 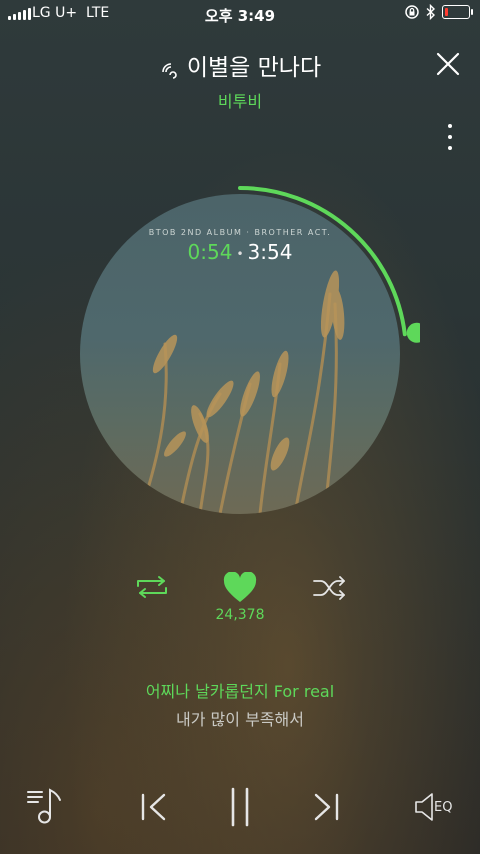 What do you see at coordinates (240, 807) in the screenshot?
I see `pause-icon` at bounding box center [240, 807].